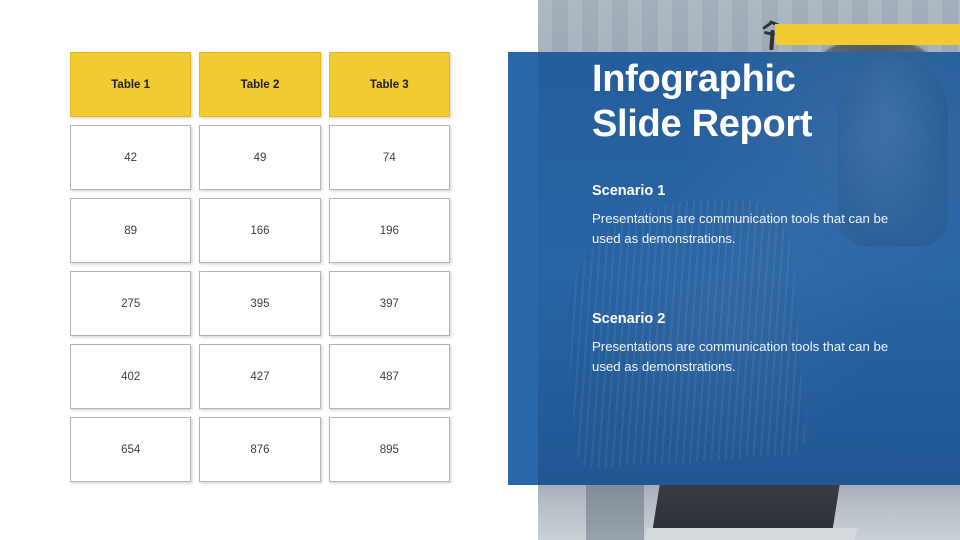 The width and height of the screenshot is (960, 540). What do you see at coordinates (131, 449) in the screenshot?
I see `table-cell: 654` at bounding box center [131, 449].